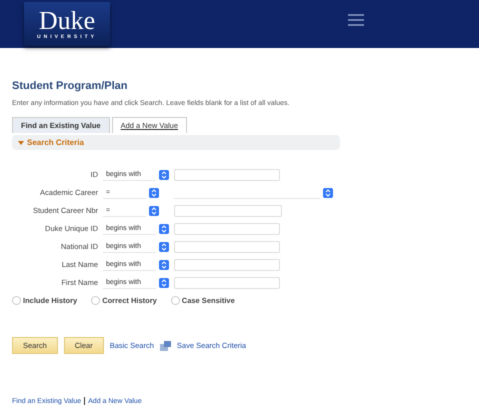  Describe the element at coordinates (21, 142) in the screenshot. I see `collapse-icon` at that location.